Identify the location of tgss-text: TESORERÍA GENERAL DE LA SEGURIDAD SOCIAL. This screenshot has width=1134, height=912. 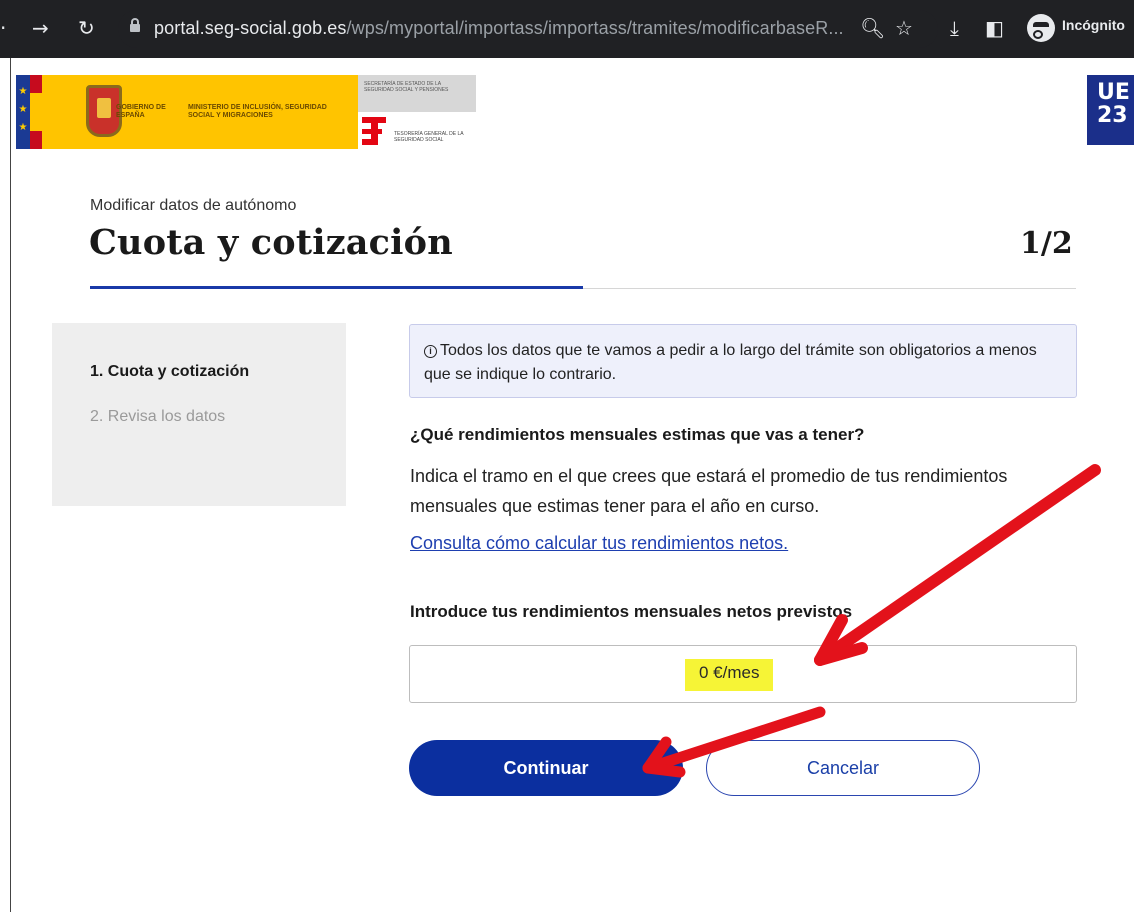
(429, 137).